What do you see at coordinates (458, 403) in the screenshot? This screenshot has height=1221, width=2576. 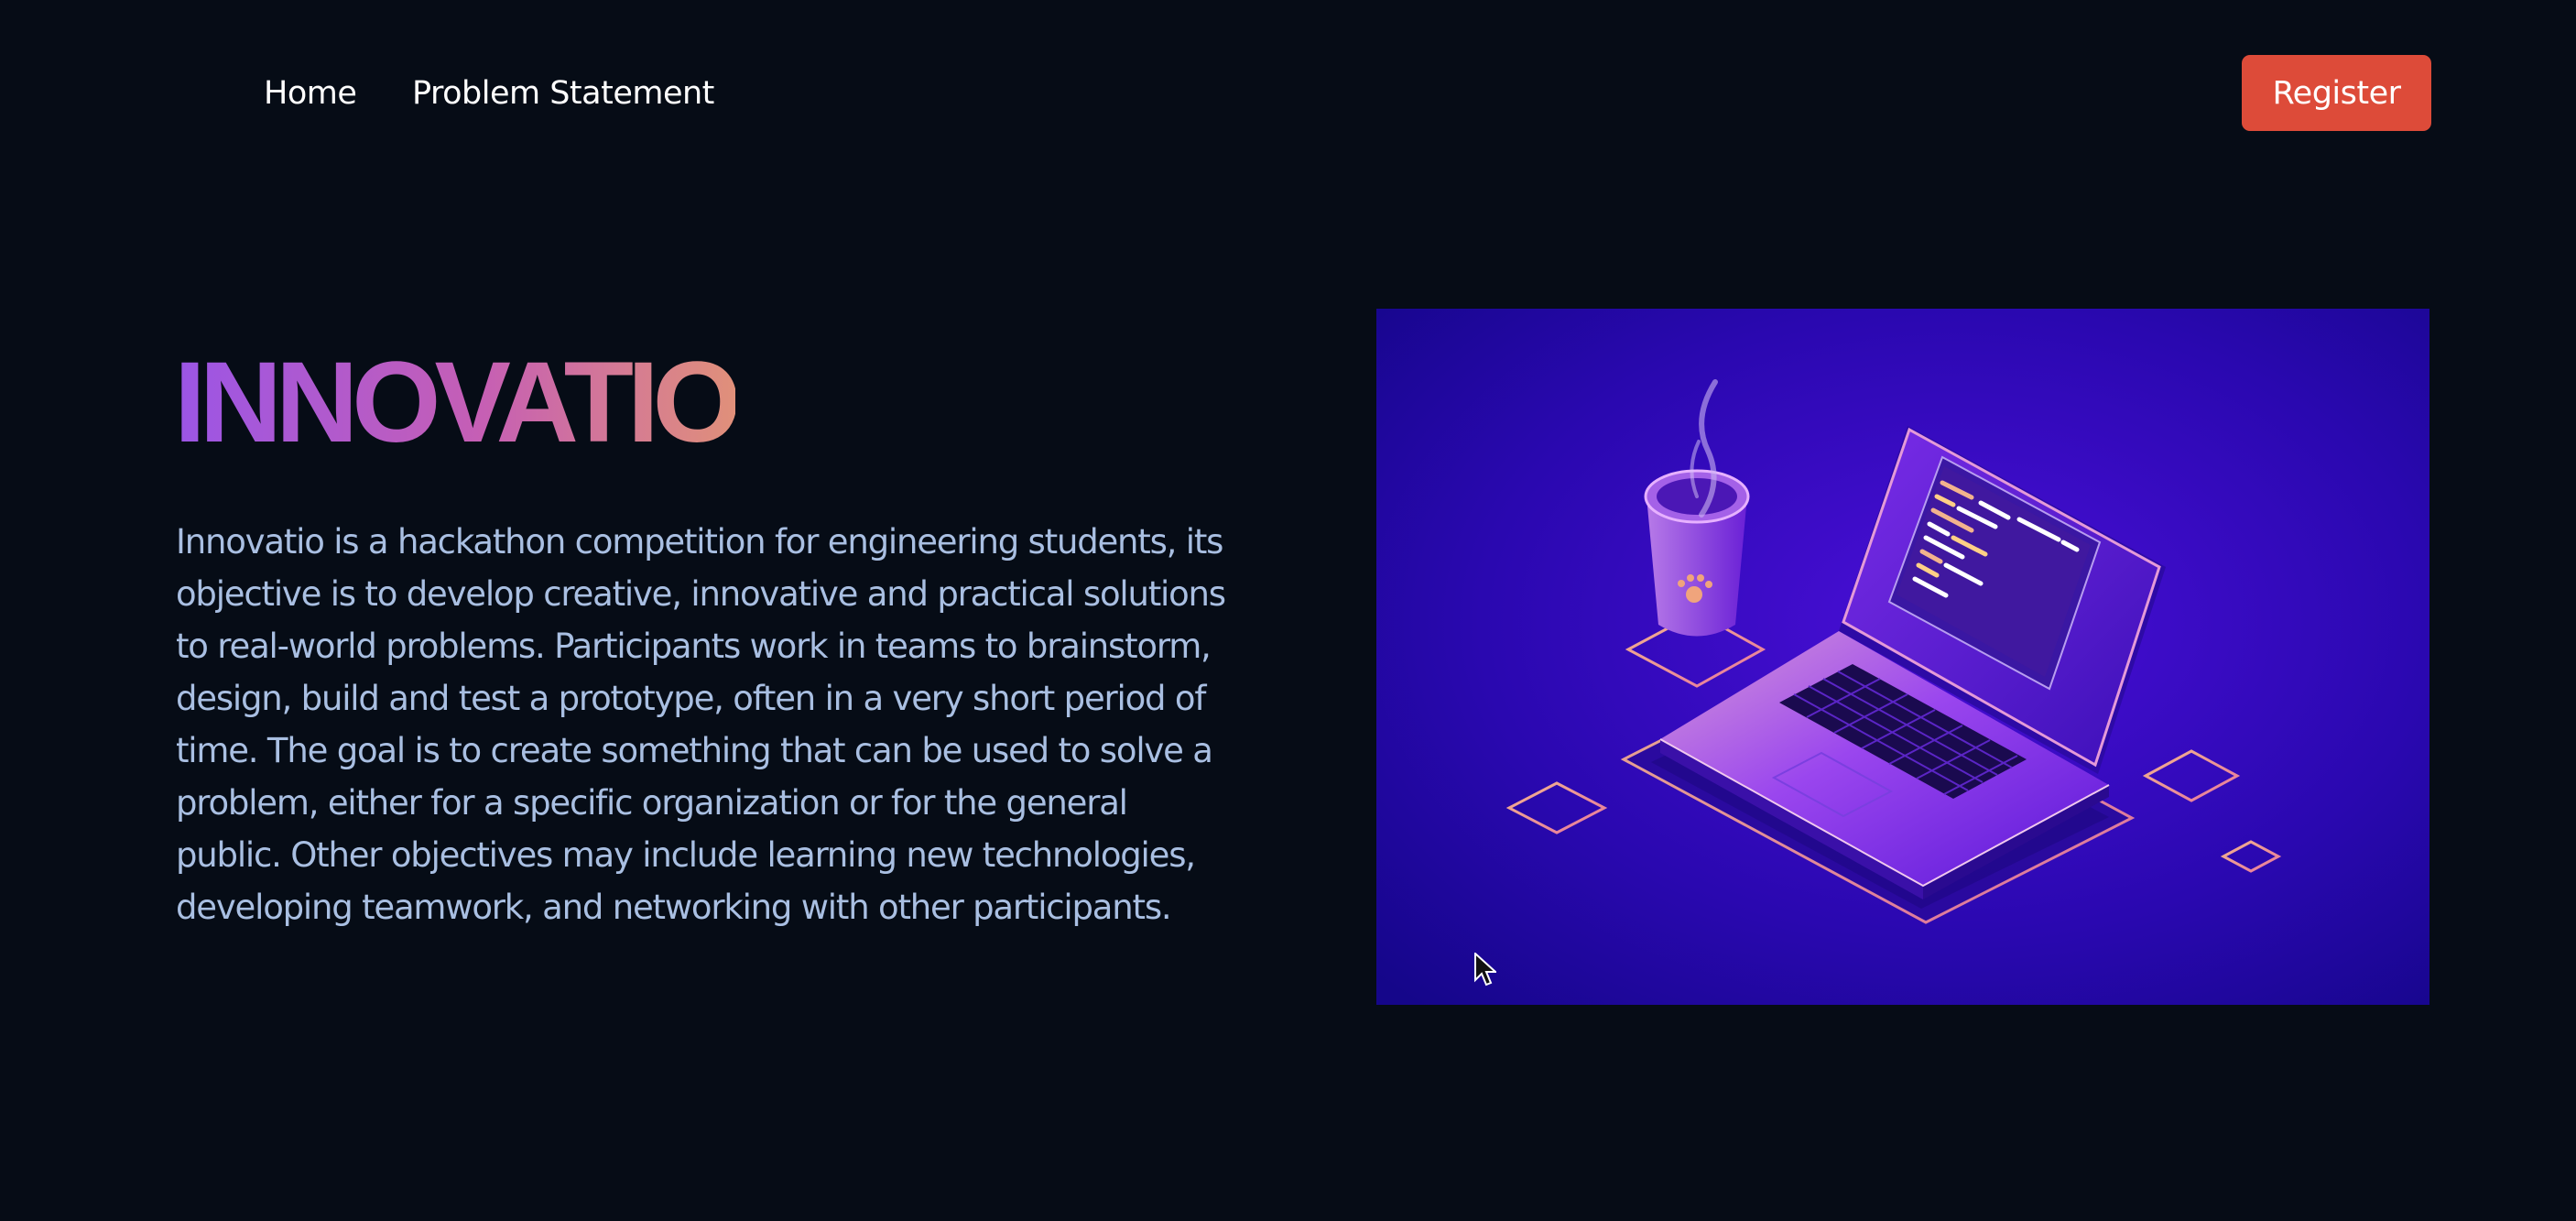 I see `hero-title: INNOVATIO` at bounding box center [458, 403].